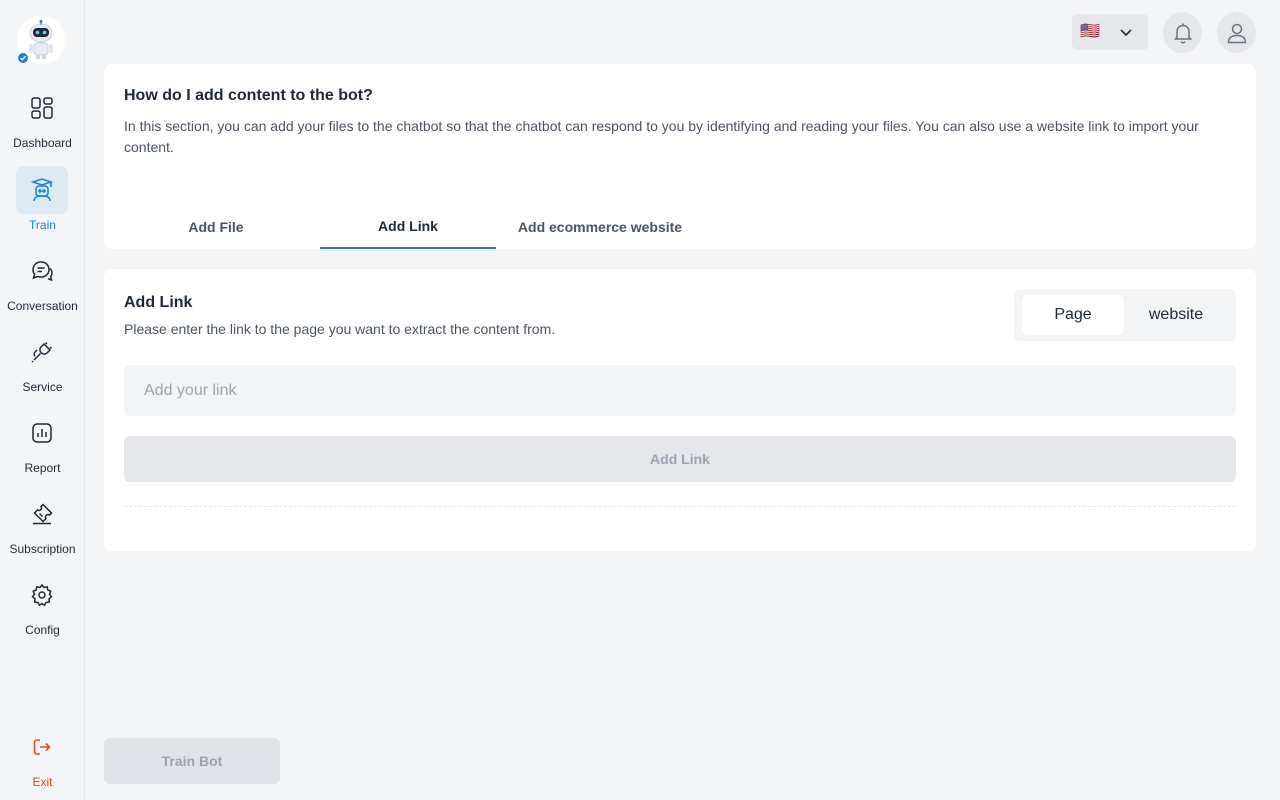 Image resolution: width=1280 pixels, height=800 pixels. I want to click on sidebar-item-label: Subscription, so click(42, 549).